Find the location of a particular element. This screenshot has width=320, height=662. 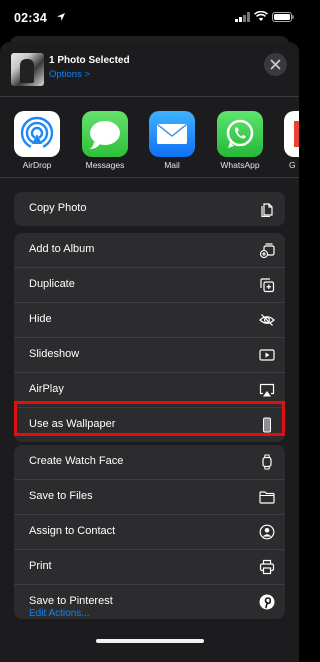

watch-icon is located at coordinates (267, 462).